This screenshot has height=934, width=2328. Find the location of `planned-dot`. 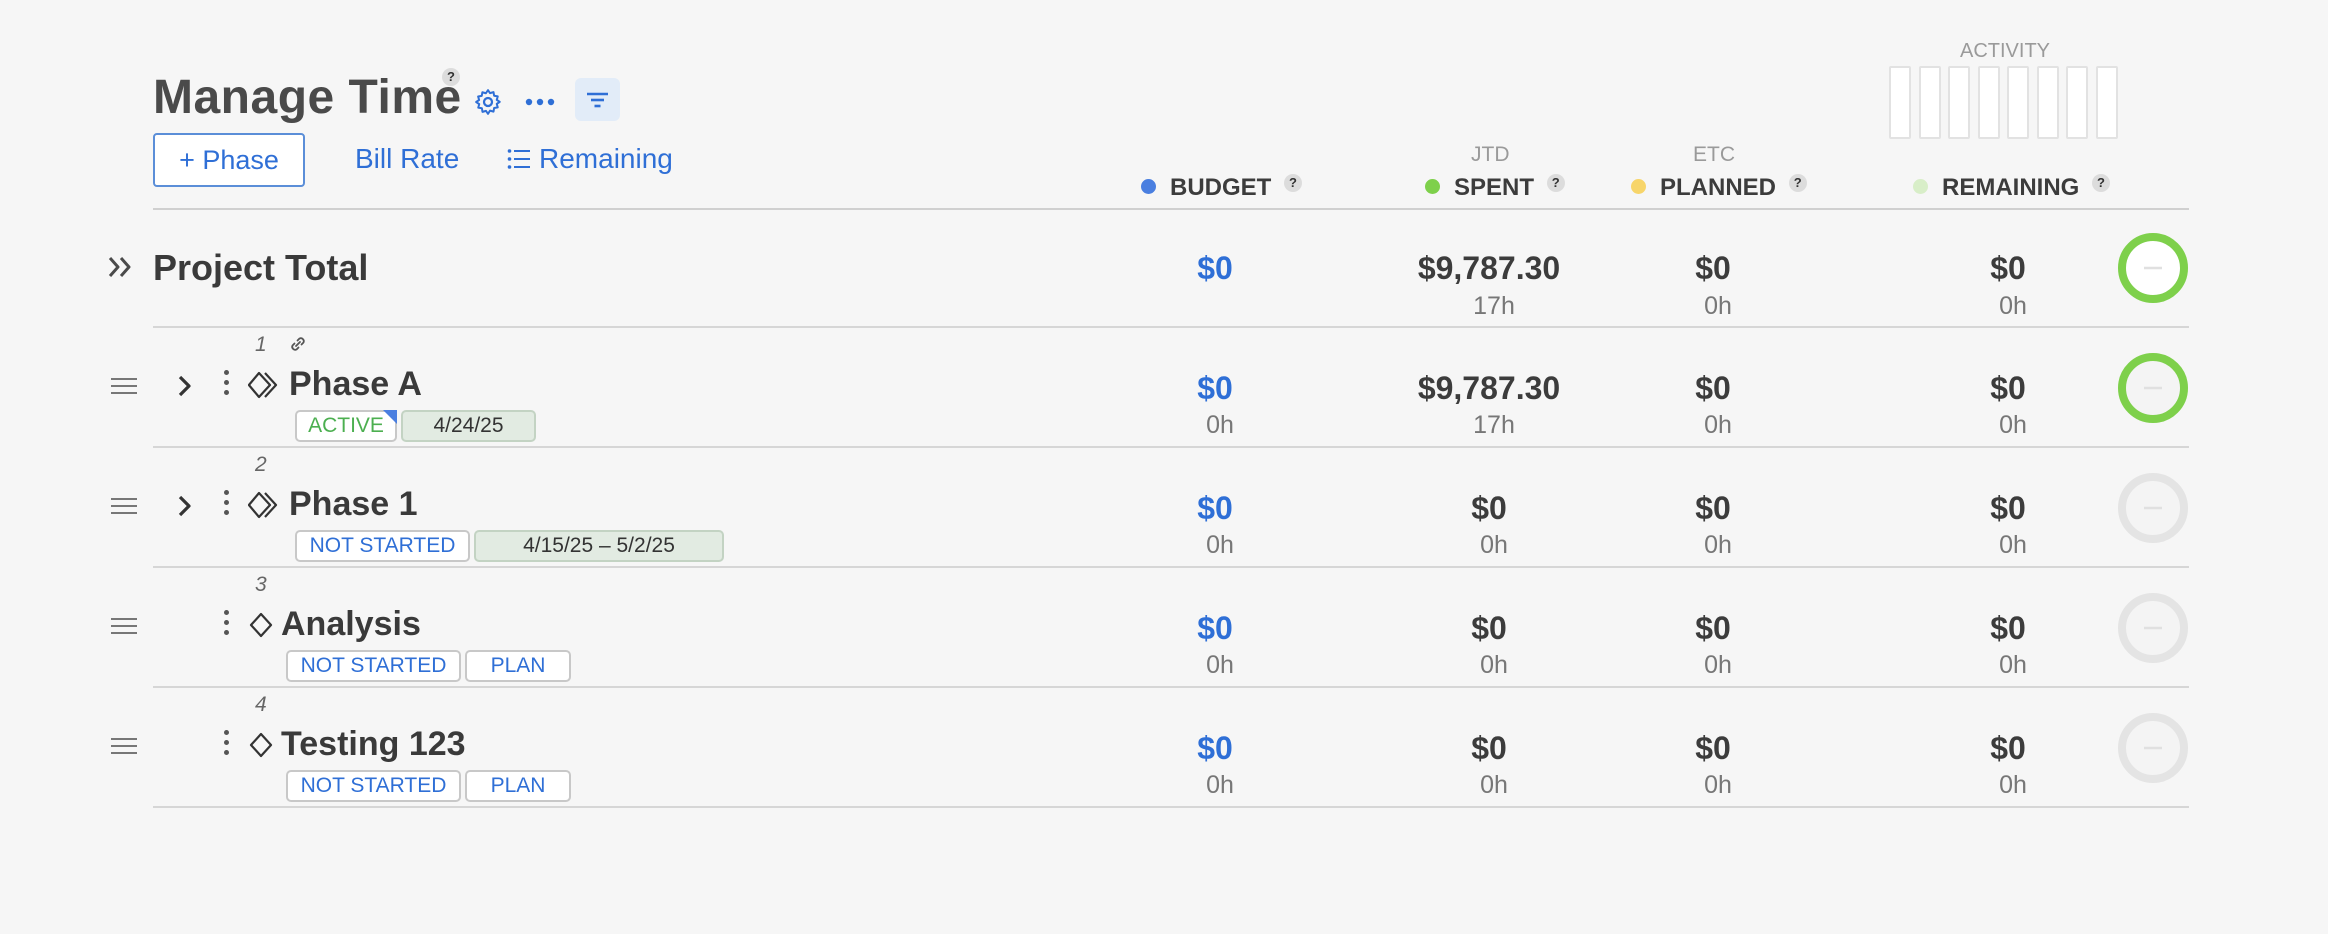

planned-dot is located at coordinates (1638, 186).